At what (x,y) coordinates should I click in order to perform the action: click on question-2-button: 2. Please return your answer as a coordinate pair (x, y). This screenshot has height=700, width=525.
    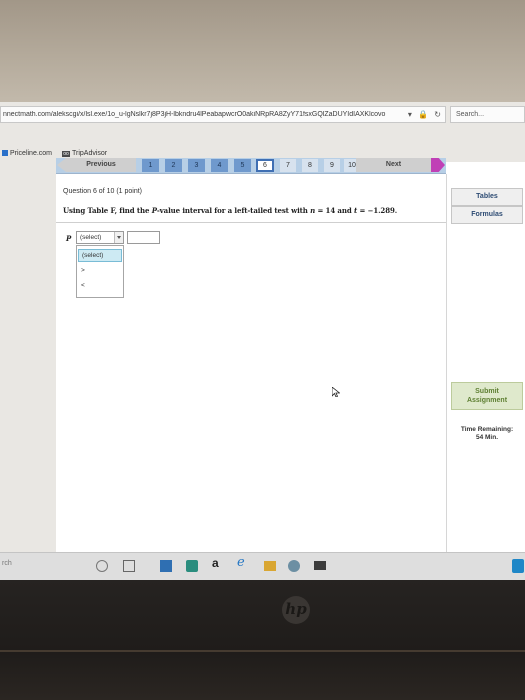
    Looking at the image, I should click on (173, 165).